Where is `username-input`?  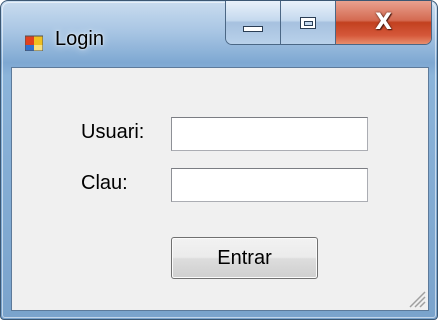 username-input is located at coordinates (269, 134).